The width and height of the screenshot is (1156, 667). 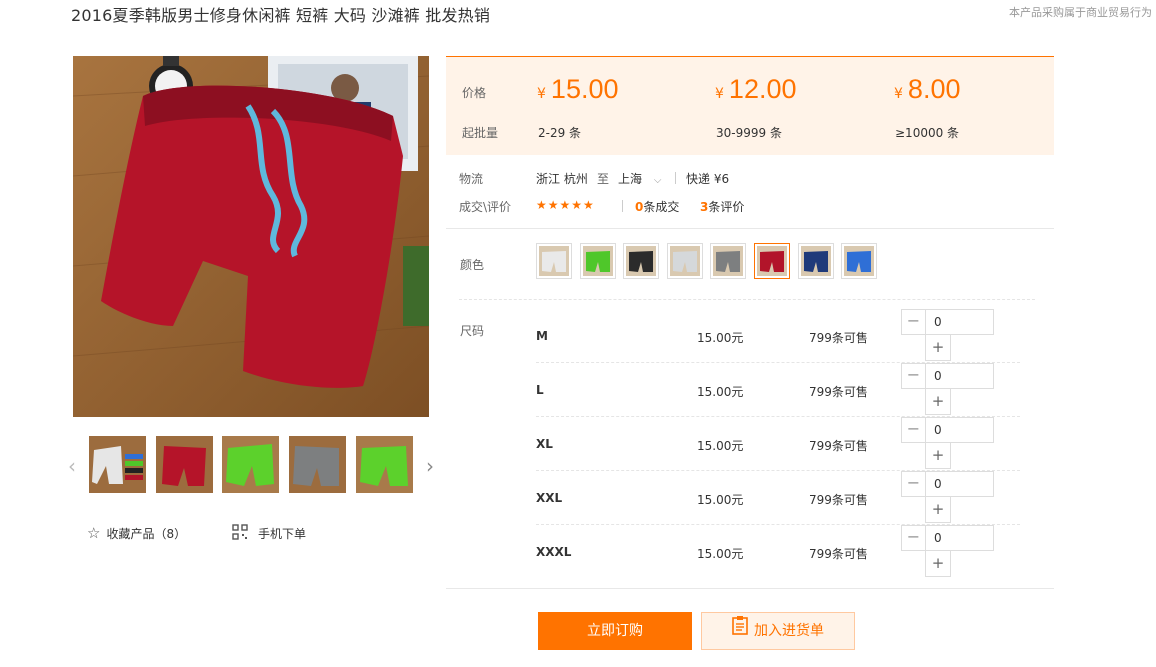 I want to click on trade-notice: 本产品采购属于商业贸易行为, so click(x=1080, y=12).